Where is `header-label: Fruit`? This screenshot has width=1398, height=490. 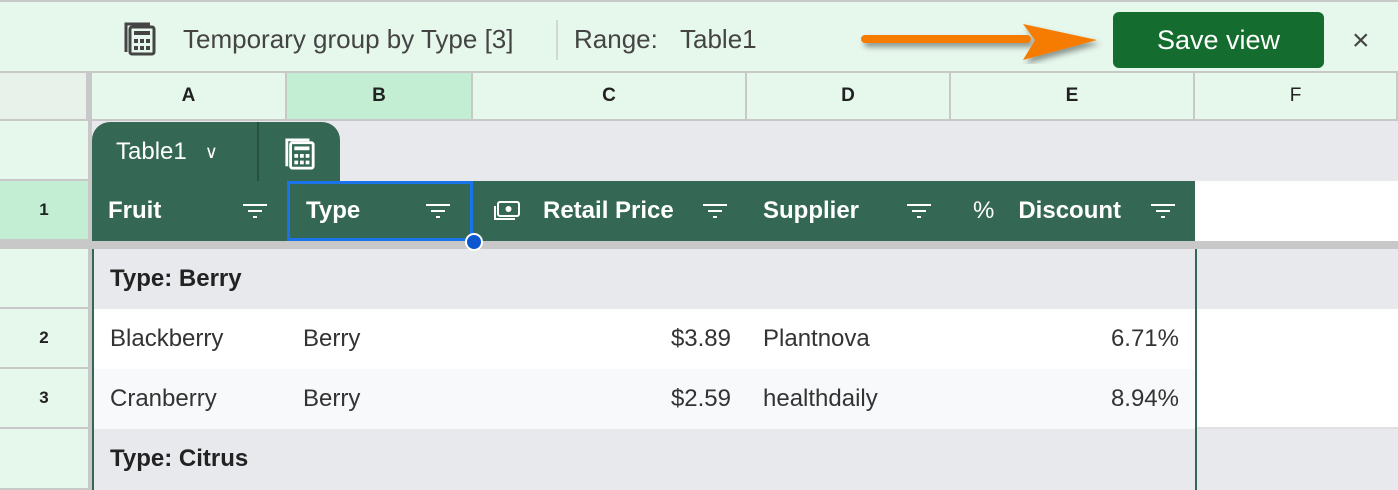 header-label: Fruit is located at coordinates (135, 210).